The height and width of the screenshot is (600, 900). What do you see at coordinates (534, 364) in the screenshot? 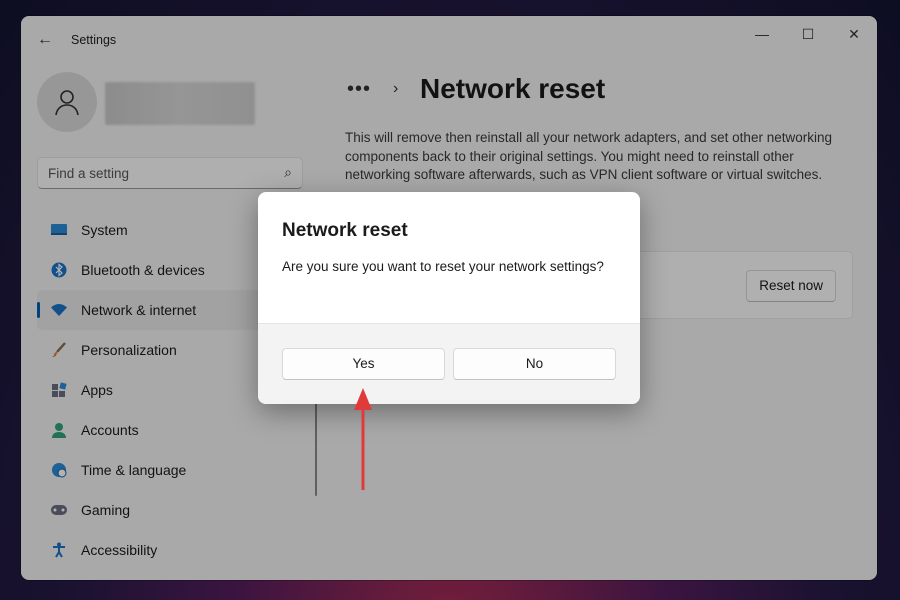
I see `no-button: No` at bounding box center [534, 364].